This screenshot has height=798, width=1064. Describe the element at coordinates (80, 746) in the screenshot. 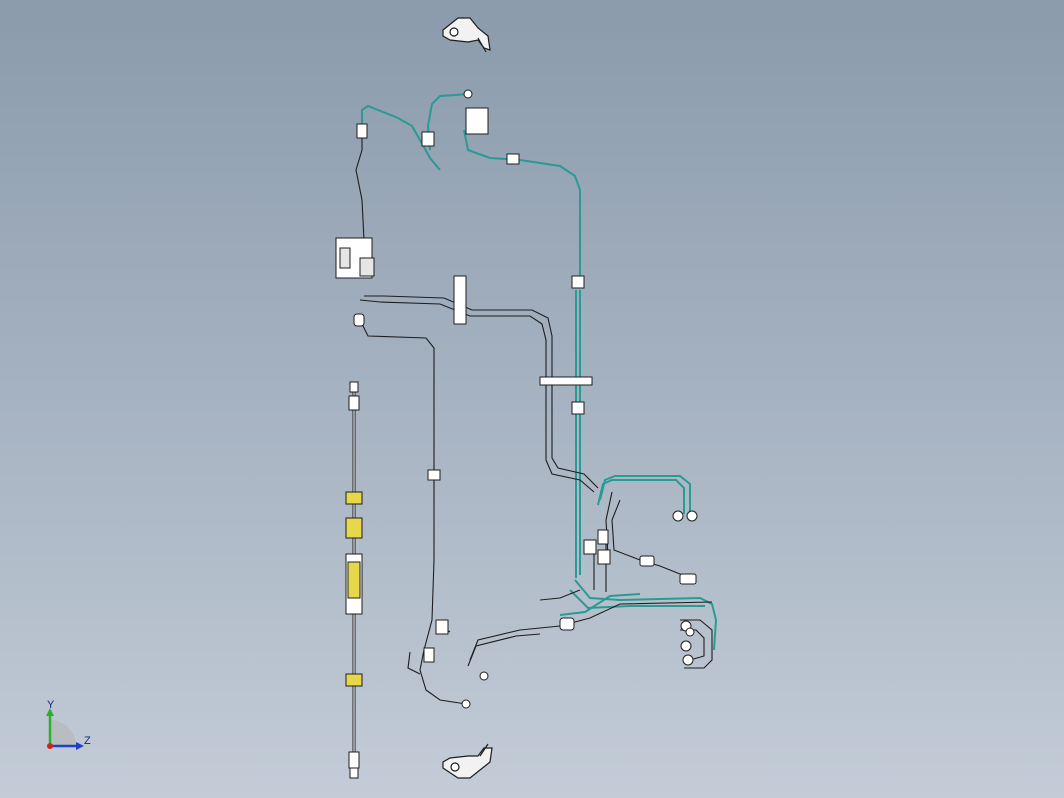

I see `z-axis-arrowhead` at that location.